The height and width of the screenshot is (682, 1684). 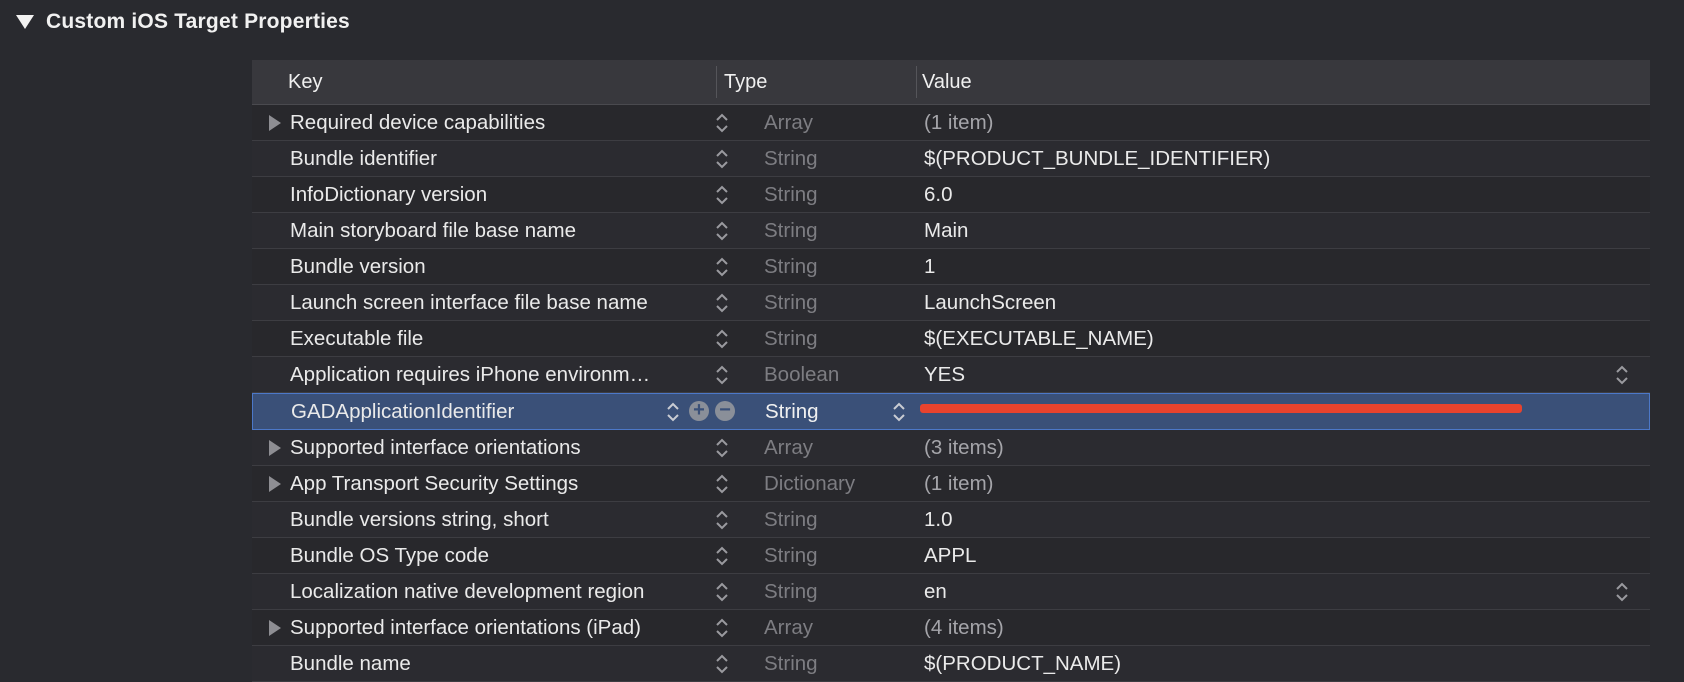 I want to click on row-value: en, so click(x=1264, y=591).